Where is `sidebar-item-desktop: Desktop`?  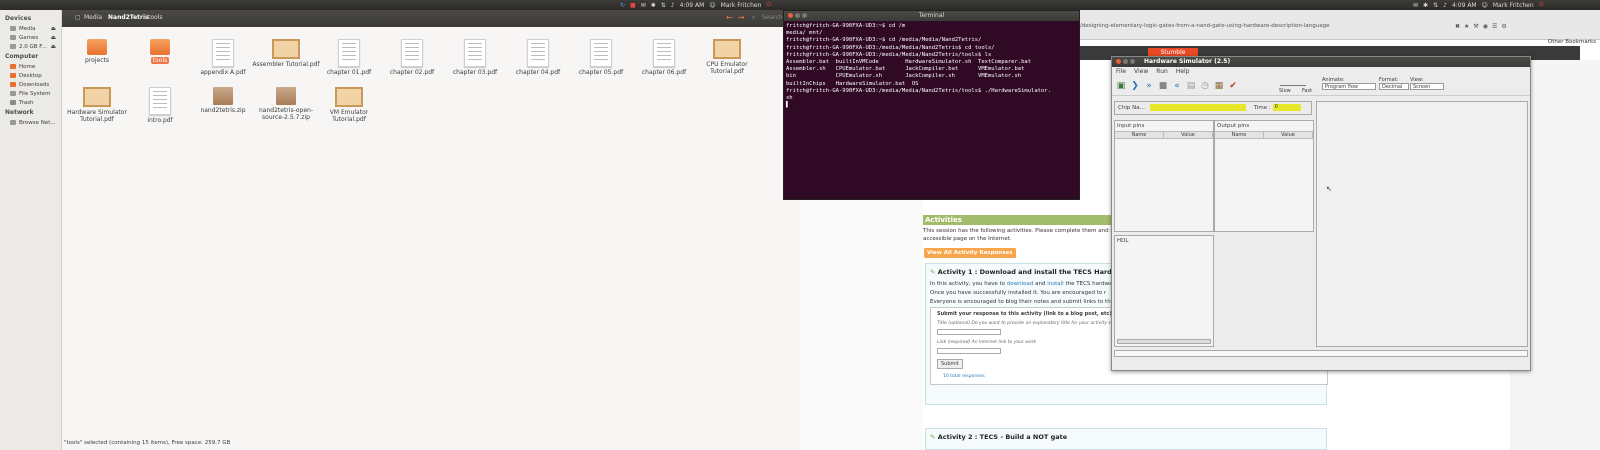 sidebar-item-desktop: Desktop is located at coordinates (30, 75).